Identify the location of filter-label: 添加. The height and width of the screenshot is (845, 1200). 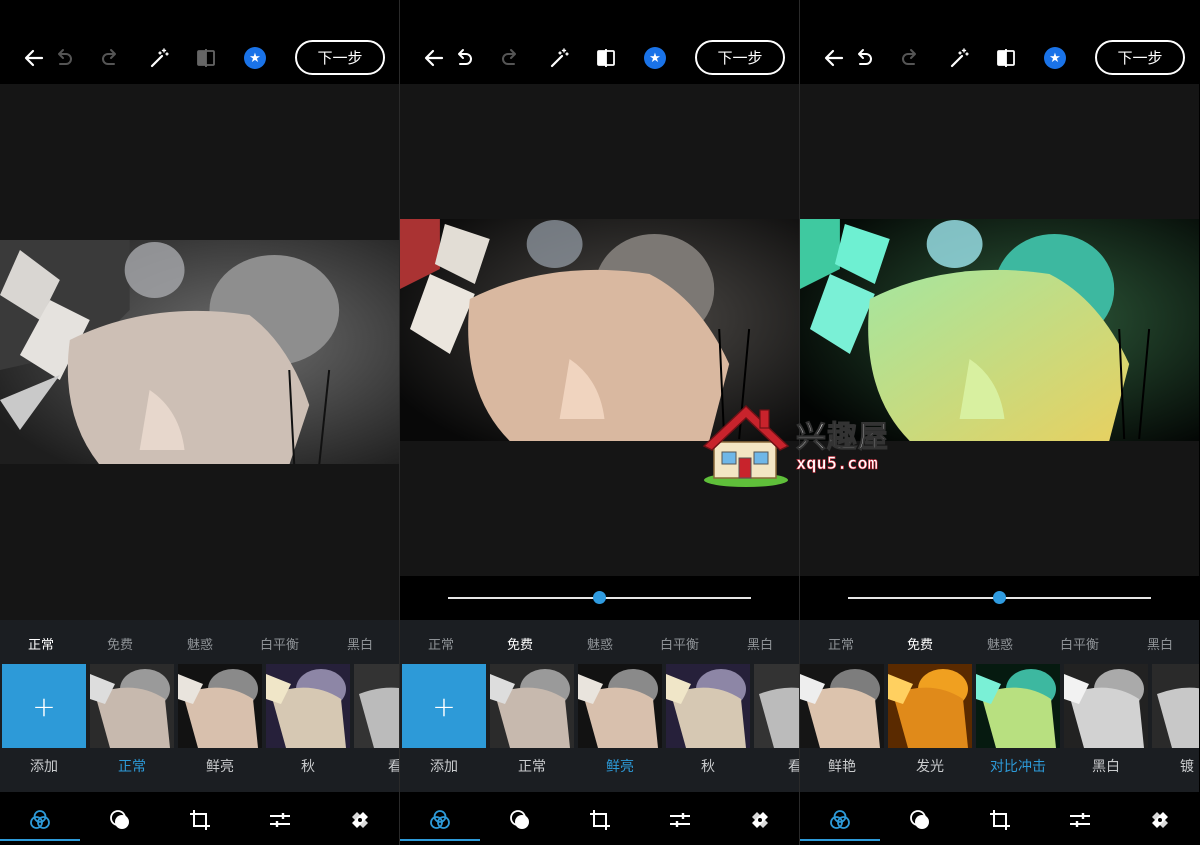
(44, 767).